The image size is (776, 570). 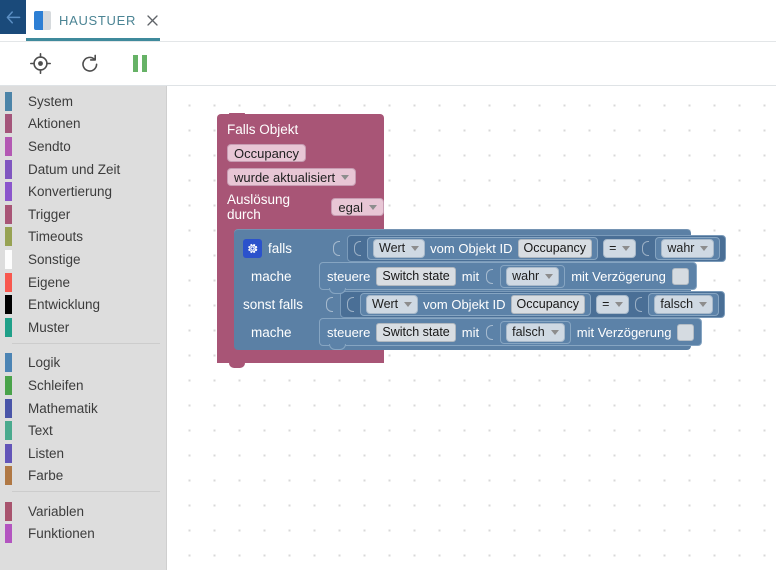 What do you see at coordinates (98, 20) in the screenshot?
I see `tab-haustuer: HAUSTUER` at bounding box center [98, 20].